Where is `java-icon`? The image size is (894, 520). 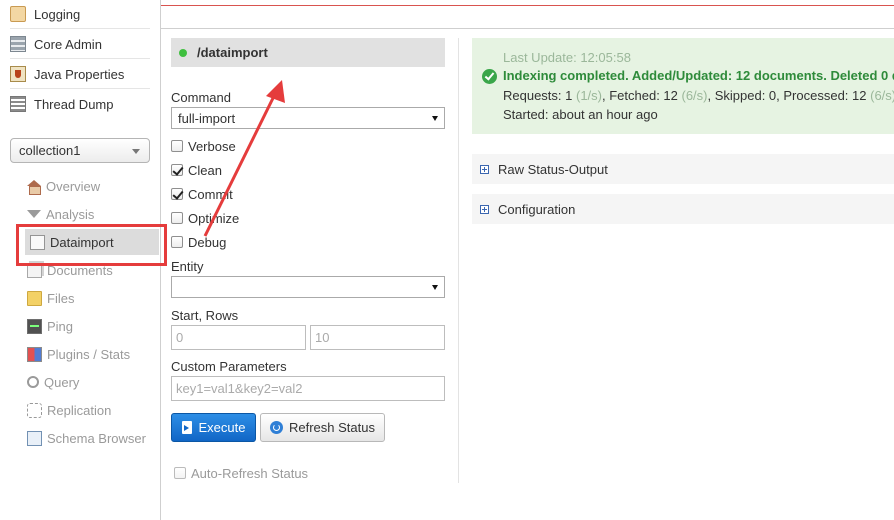 java-icon is located at coordinates (18, 74).